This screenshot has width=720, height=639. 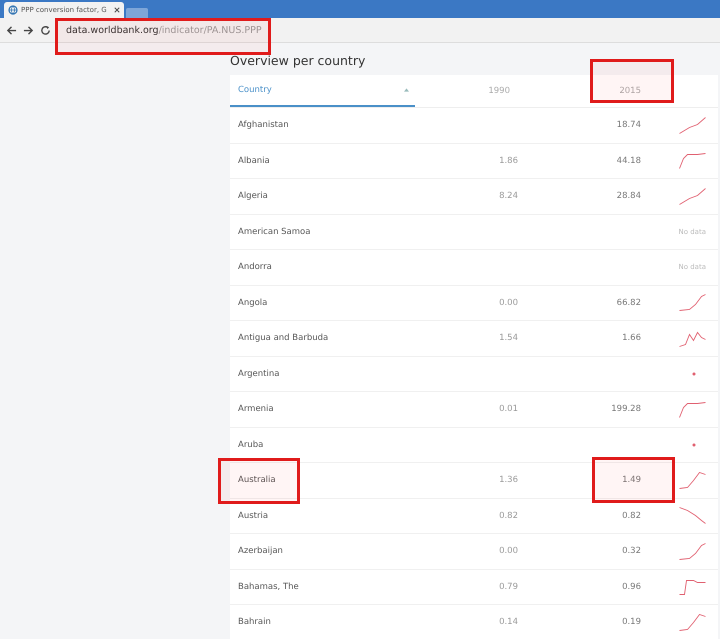 What do you see at coordinates (631, 338) in the screenshot?
I see `value-cell: 1.66` at bounding box center [631, 338].